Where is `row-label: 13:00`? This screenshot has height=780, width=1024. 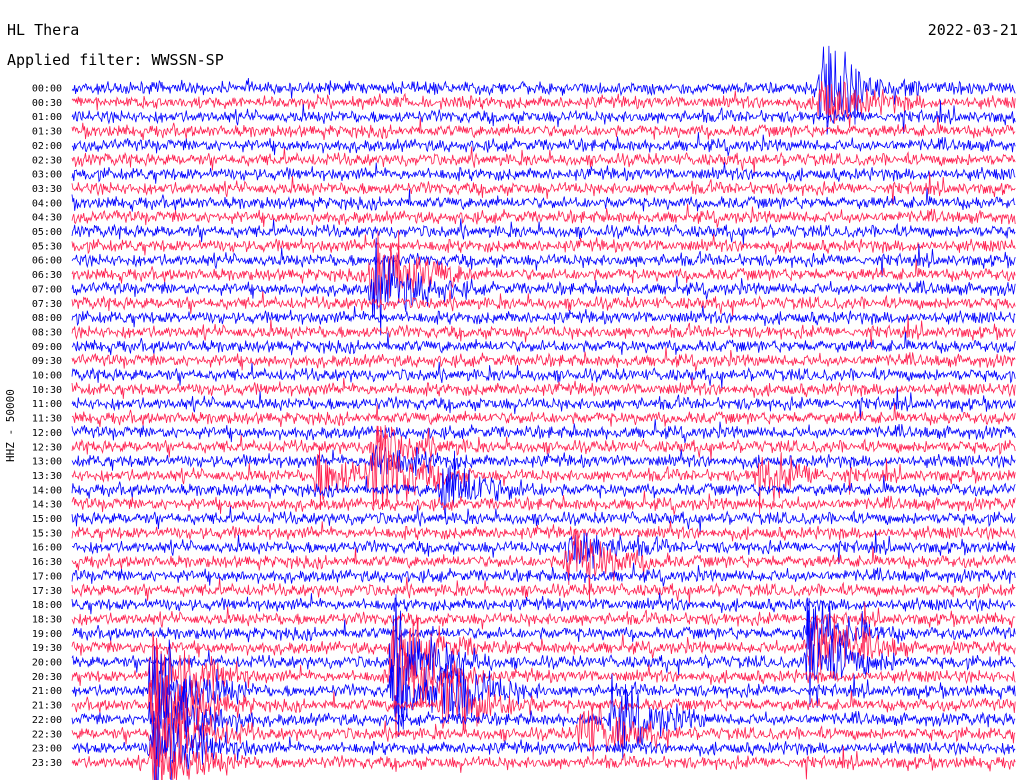 row-label: 13:00 is located at coordinates (47, 462).